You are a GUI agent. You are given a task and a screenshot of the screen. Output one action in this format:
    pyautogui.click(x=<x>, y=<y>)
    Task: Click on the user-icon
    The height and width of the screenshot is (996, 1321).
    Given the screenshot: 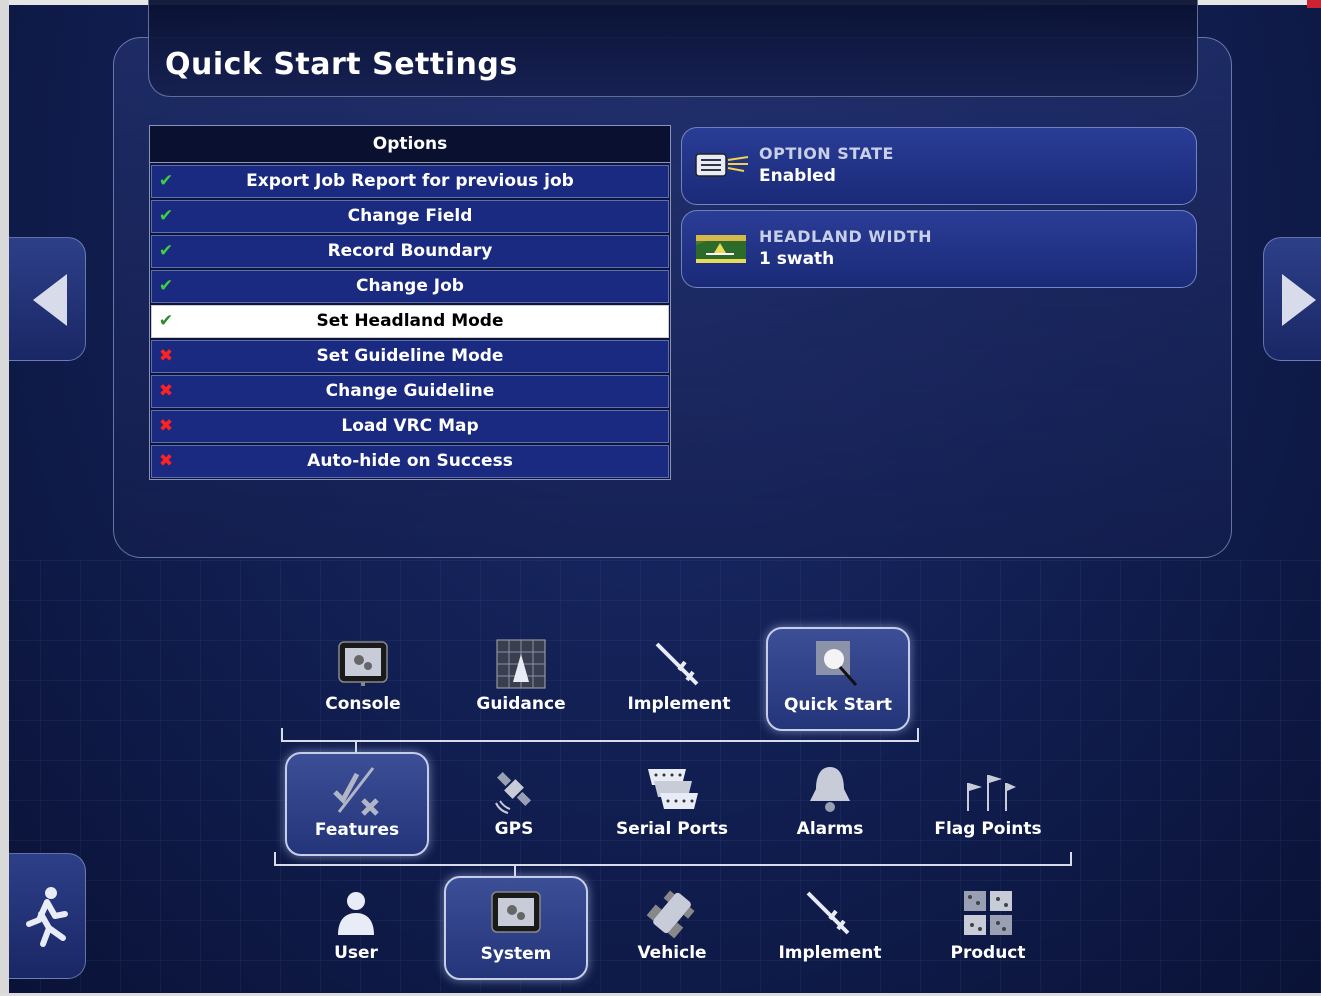 What is the action you would take?
    pyautogui.click(x=356, y=913)
    